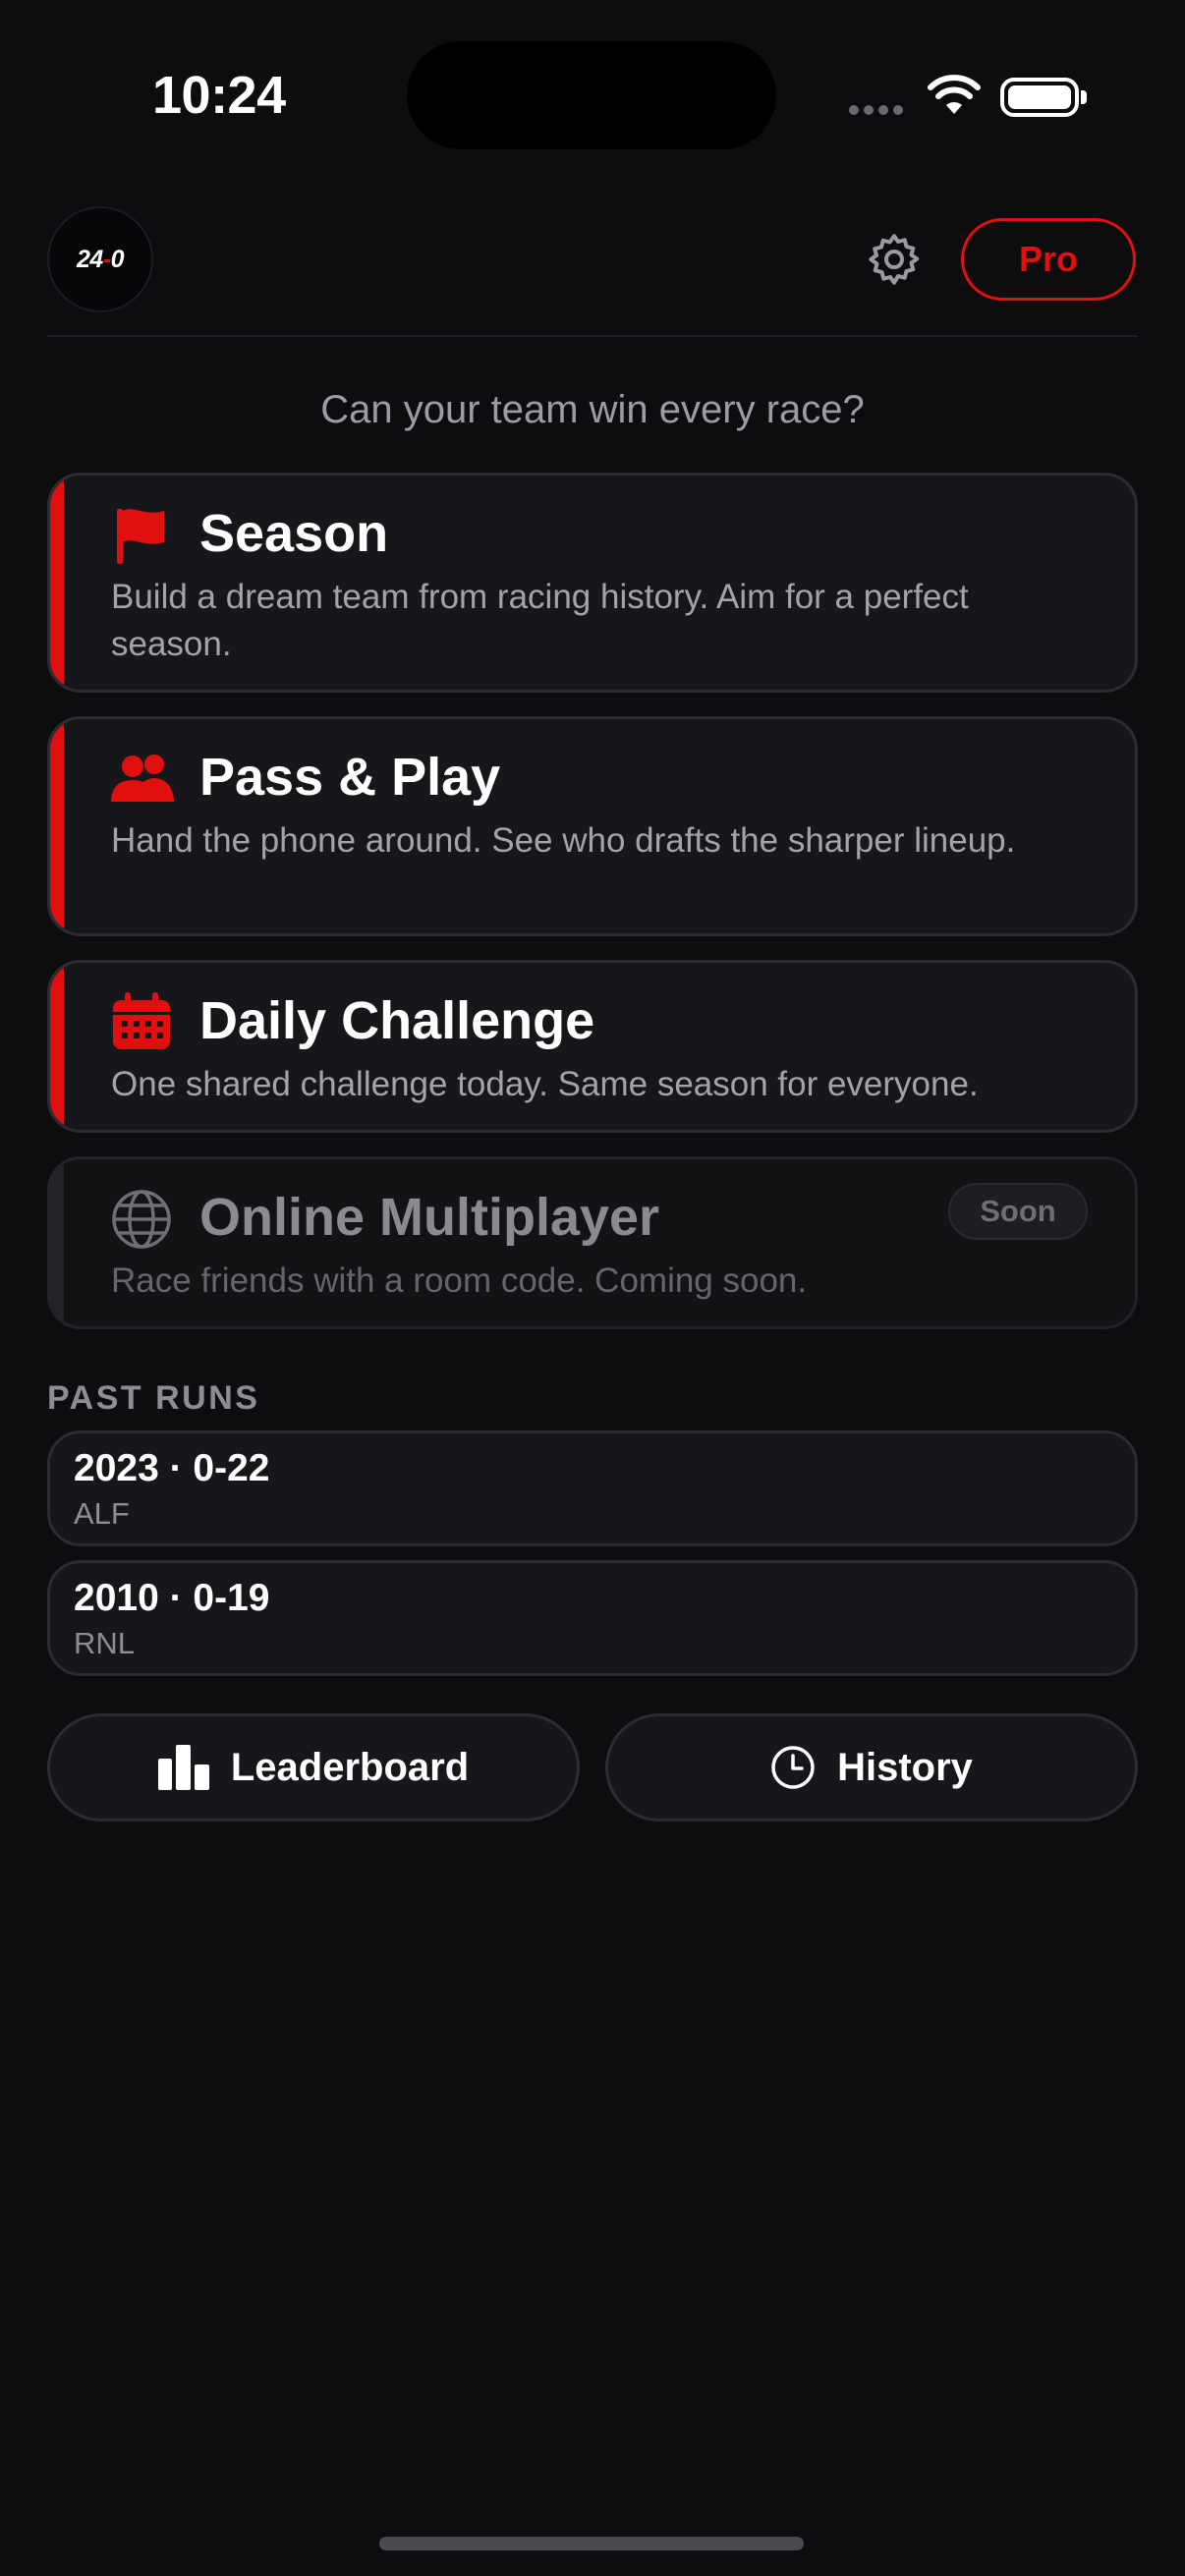 The height and width of the screenshot is (2576, 1185). I want to click on battery-cap, so click(1084, 97).